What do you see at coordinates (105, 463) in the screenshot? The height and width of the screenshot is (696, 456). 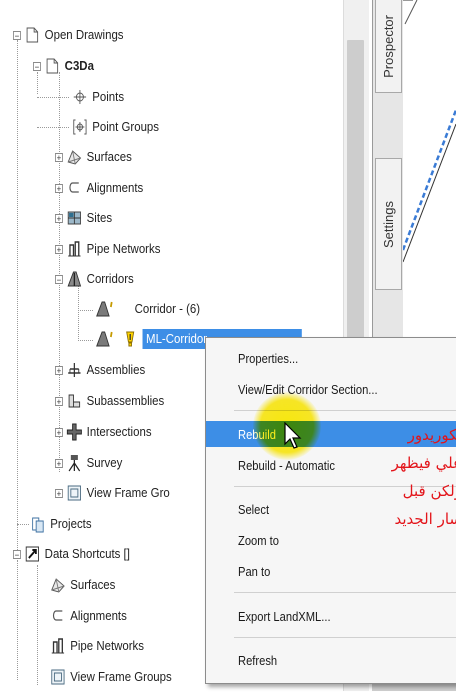 I see `tree-item-label: Survey` at bounding box center [105, 463].